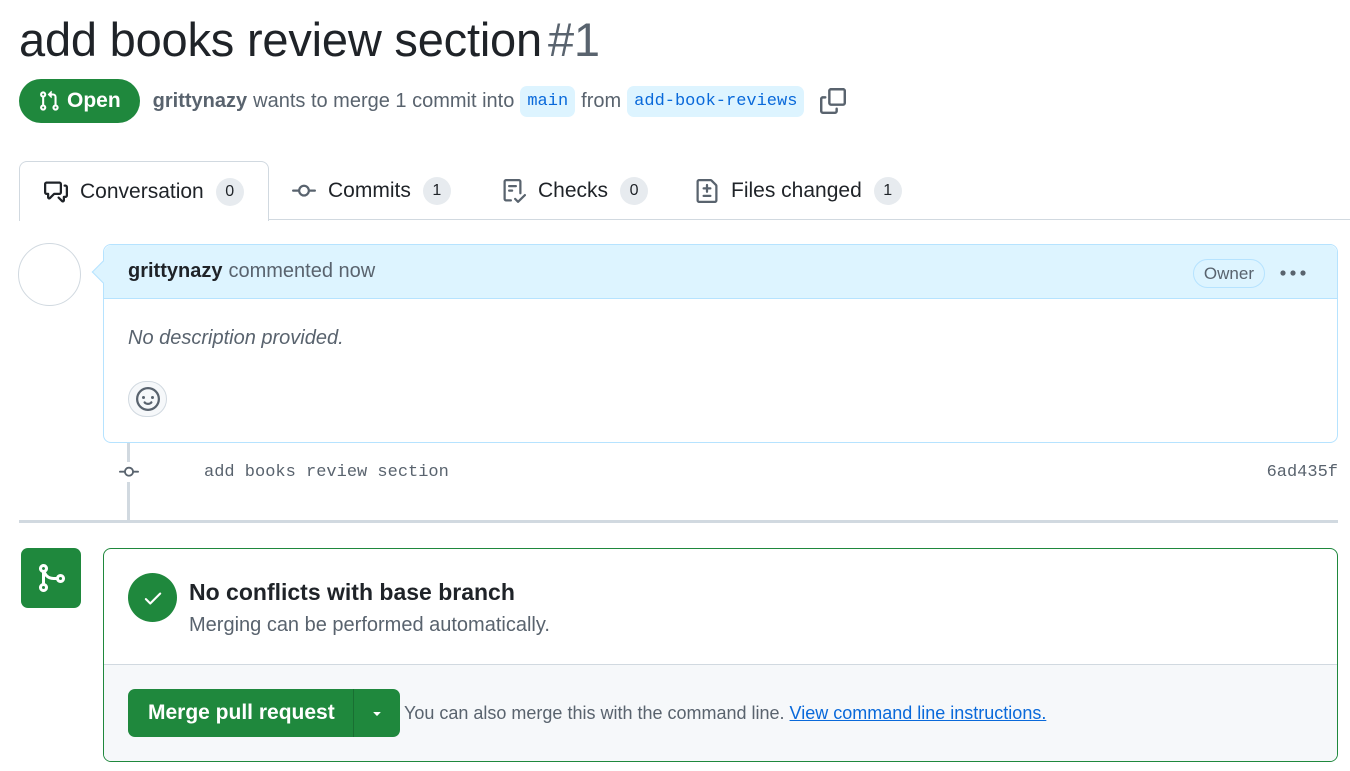 Image resolution: width=1350 pixels, height=771 pixels. I want to click on pr-title: add books review section #1, so click(309, 39).